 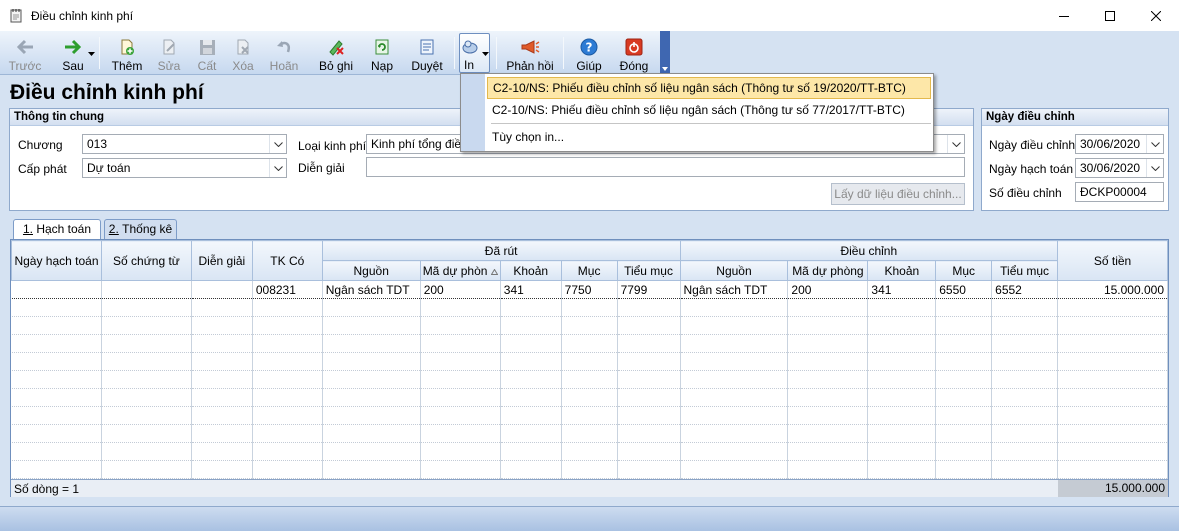 What do you see at coordinates (665, 53) in the screenshot?
I see `toolbar-overflow` at bounding box center [665, 53].